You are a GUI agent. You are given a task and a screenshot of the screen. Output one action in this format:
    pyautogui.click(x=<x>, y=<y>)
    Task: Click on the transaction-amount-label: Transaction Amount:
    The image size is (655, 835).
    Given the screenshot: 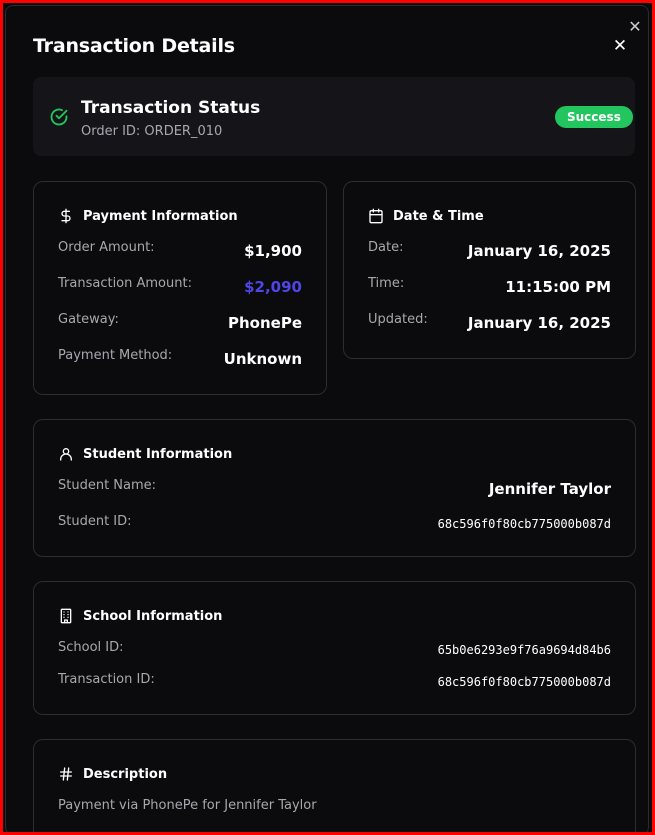 What is the action you would take?
    pyautogui.click(x=125, y=283)
    